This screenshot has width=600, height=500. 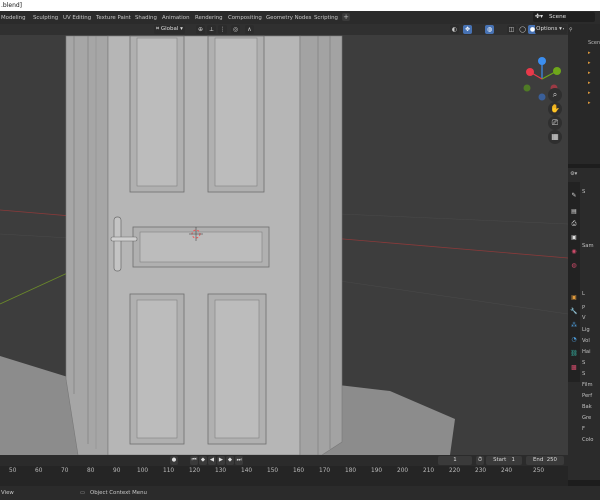 What do you see at coordinates (284, 460) in the screenshot?
I see `timeline-header: ● ⏮ ◆ ◀ ▶ ◆ ⏭ 1 ⏱ Start 1 End 250` at bounding box center [284, 460].